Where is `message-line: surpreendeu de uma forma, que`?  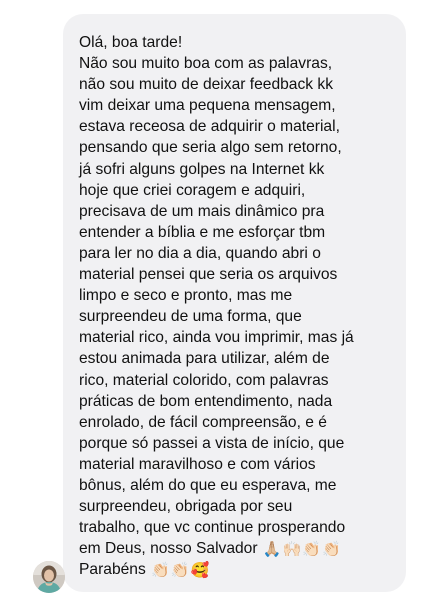
message-line: surpreendeu de uma forma, que is located at coordinates (190, 317).